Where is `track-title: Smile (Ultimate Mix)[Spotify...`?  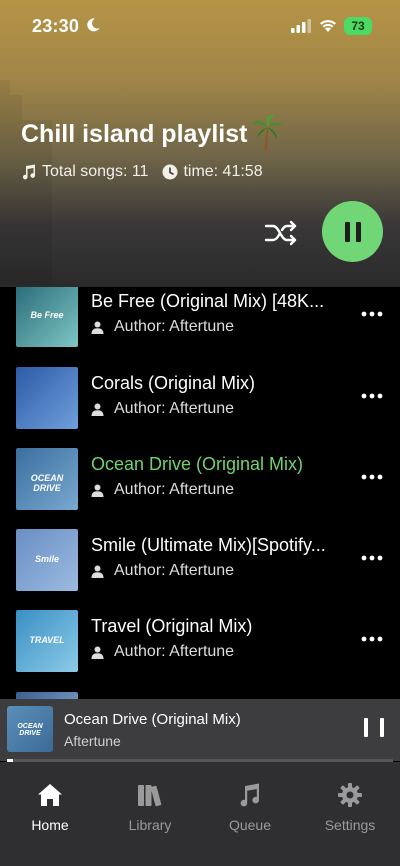 track-title: Smile (Ultimate Mix)[Spotify... is located at coordinates (208, 545).